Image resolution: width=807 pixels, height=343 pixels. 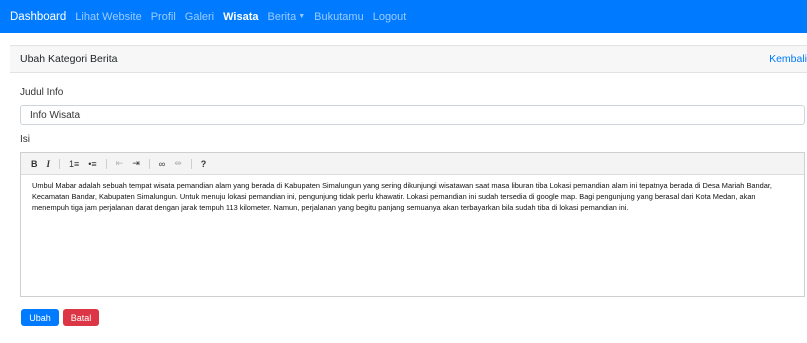 What do you see at coordinates (136, 163) in the screenshot?
I see `indent-icon: ⇥` at bounding box center [136, 163].